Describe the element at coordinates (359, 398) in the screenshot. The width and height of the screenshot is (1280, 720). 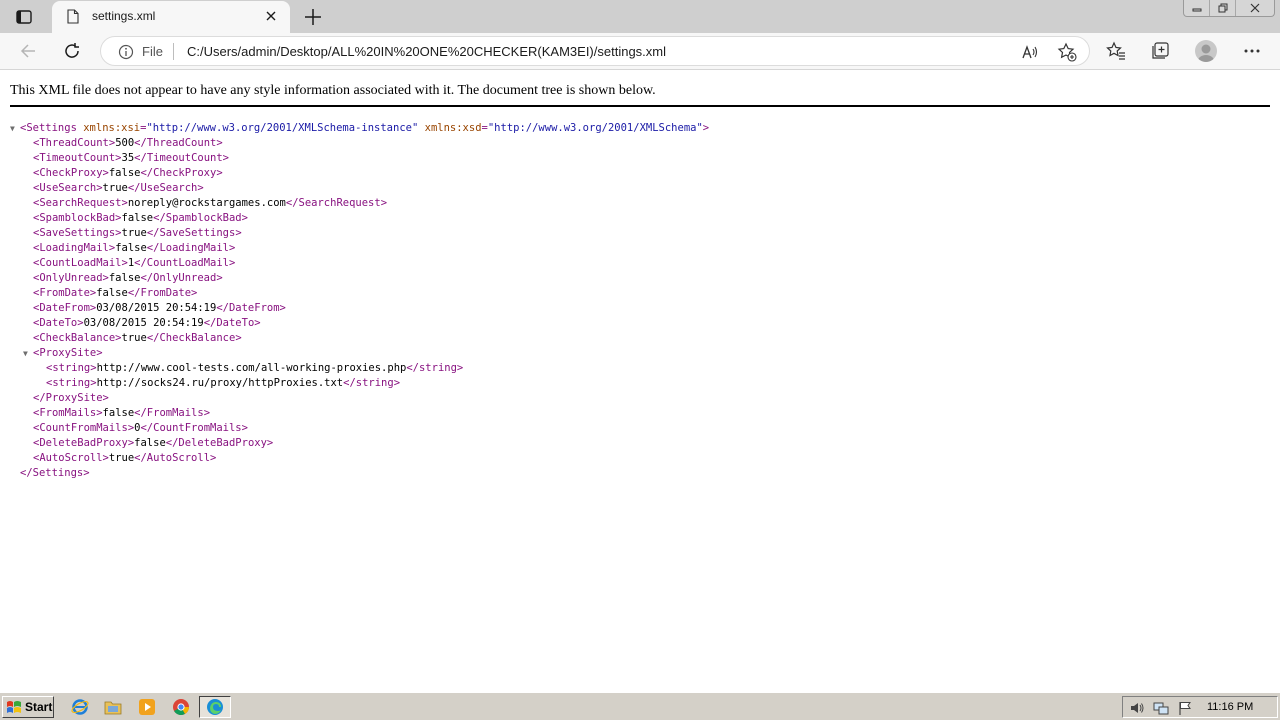
I see `xml-proxysite-close-line: </ProxySite>` at that location.